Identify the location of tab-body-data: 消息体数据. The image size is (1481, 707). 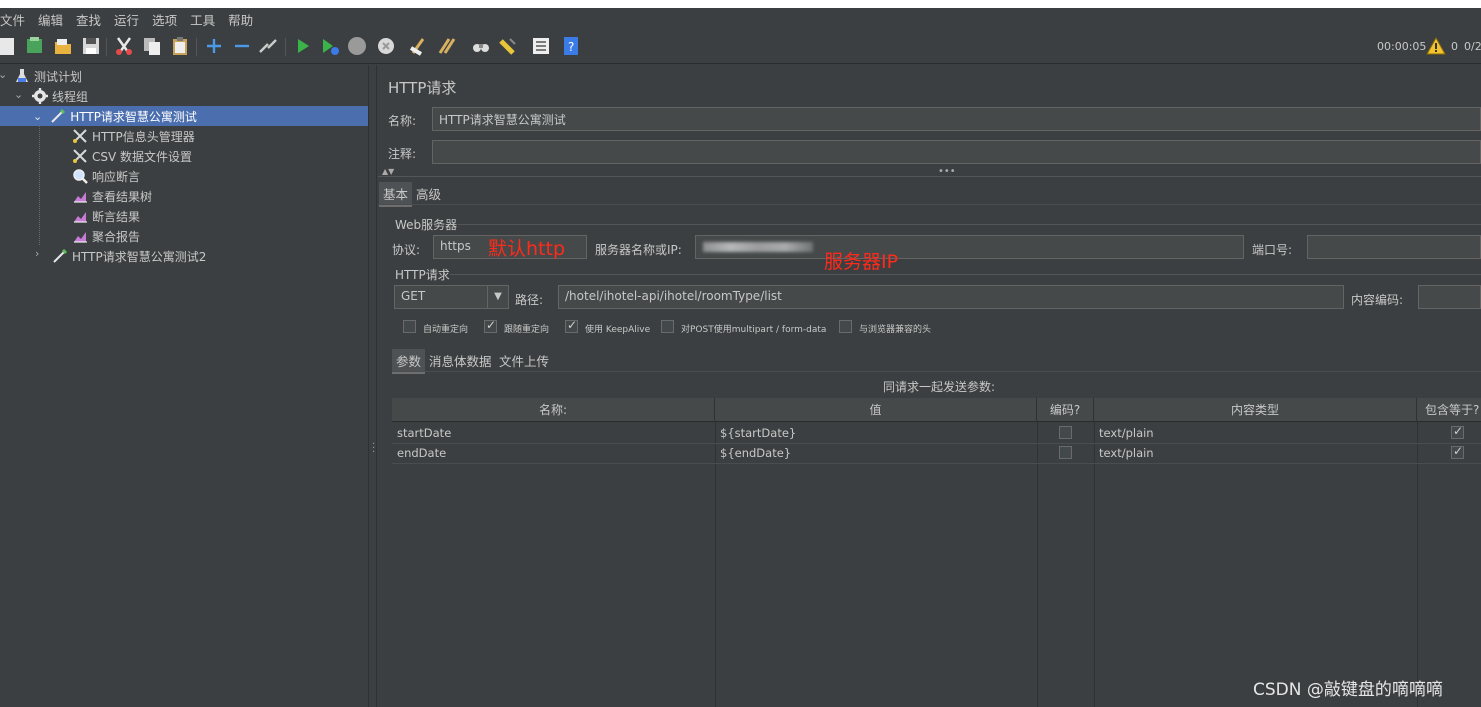
(460, 360).